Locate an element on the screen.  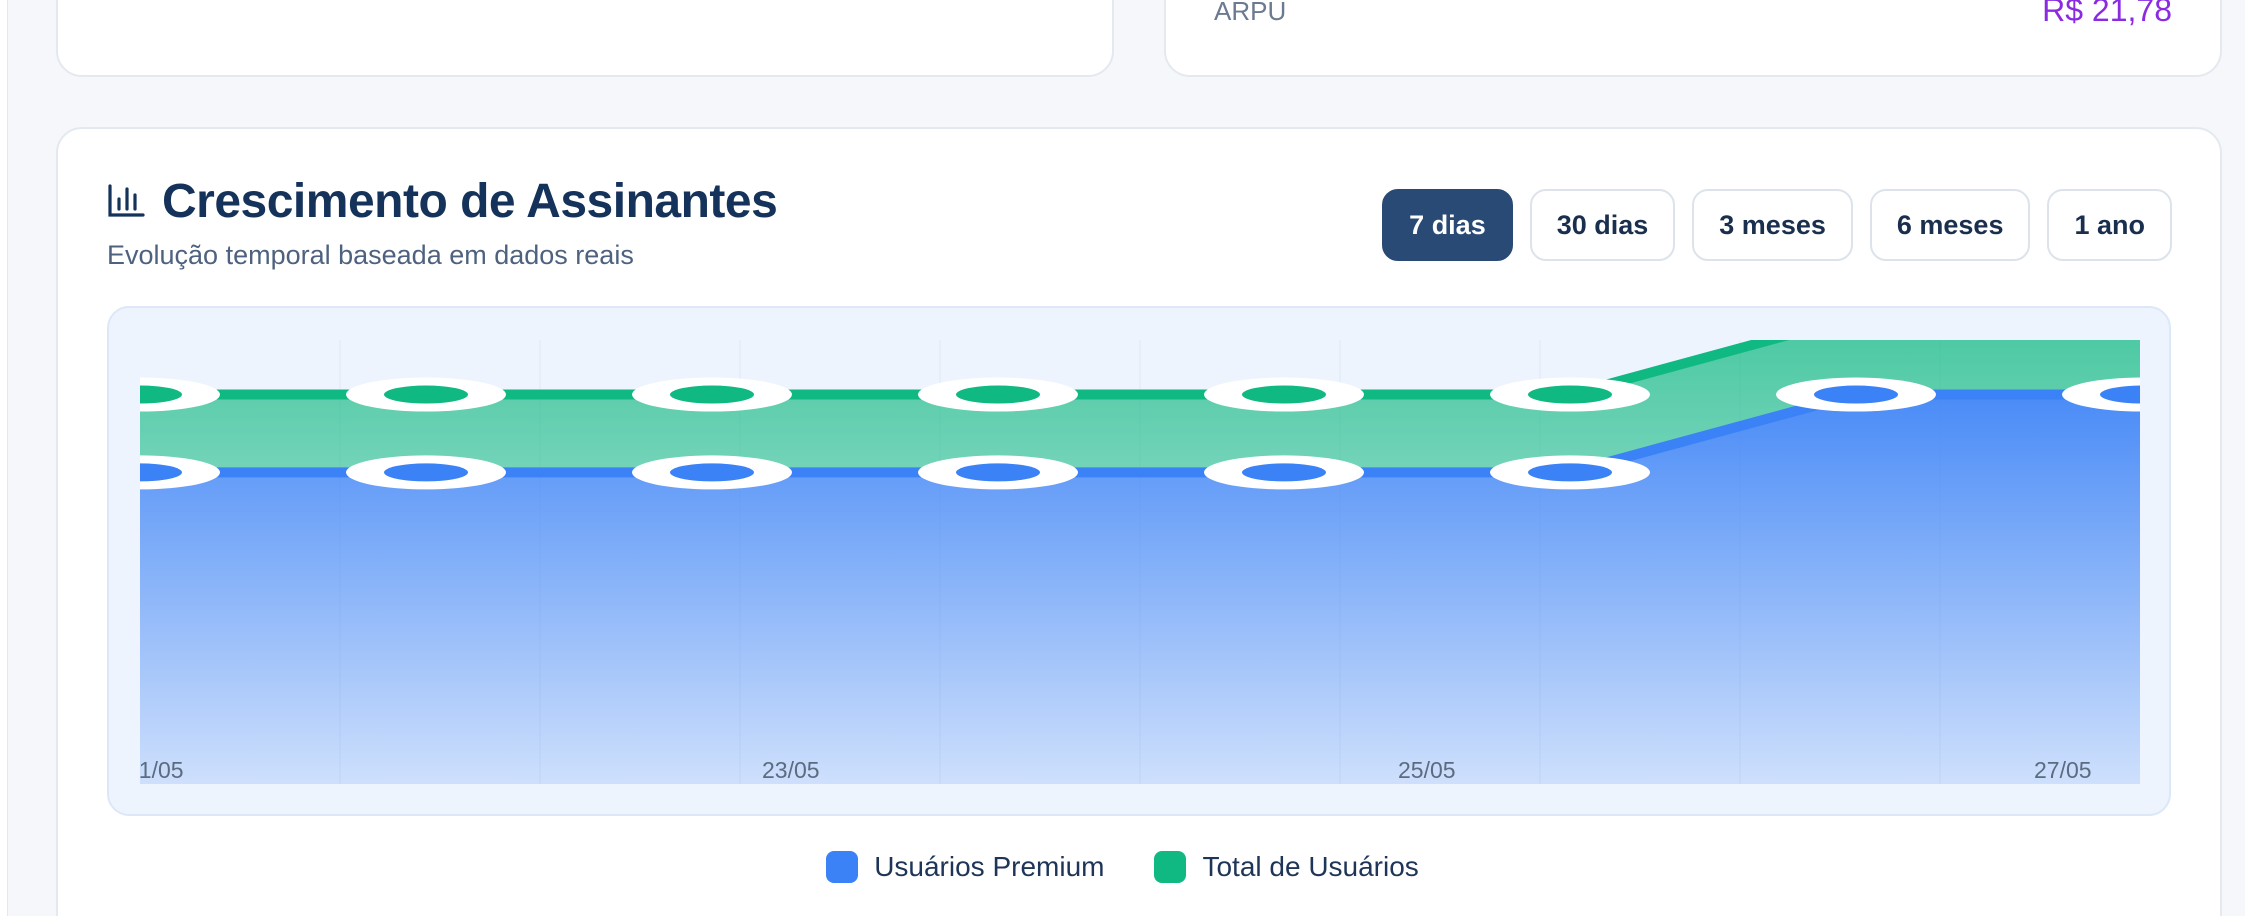
range-7-days-button: 7 dias is located at coordinates (1447, 225).